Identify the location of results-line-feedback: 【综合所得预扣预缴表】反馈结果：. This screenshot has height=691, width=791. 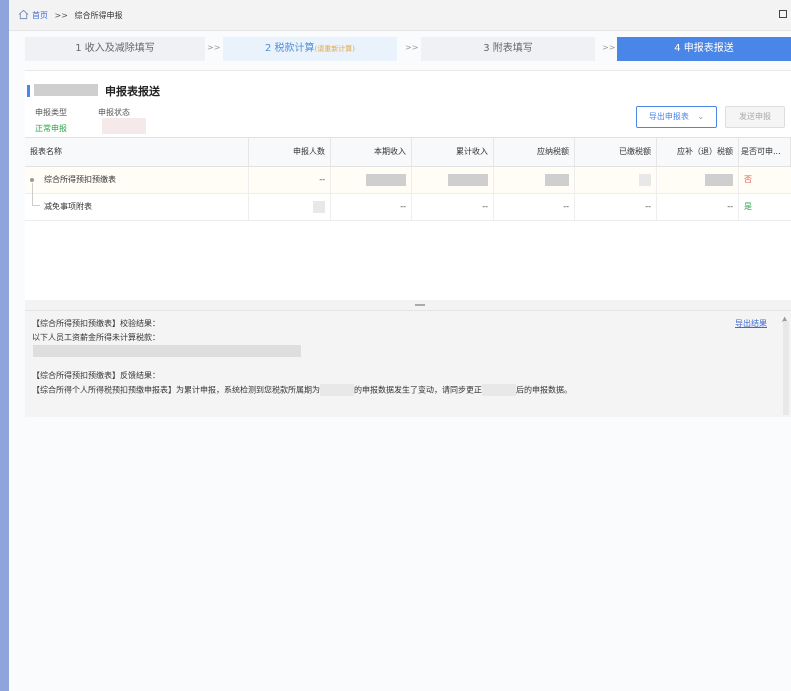
(96, 375).